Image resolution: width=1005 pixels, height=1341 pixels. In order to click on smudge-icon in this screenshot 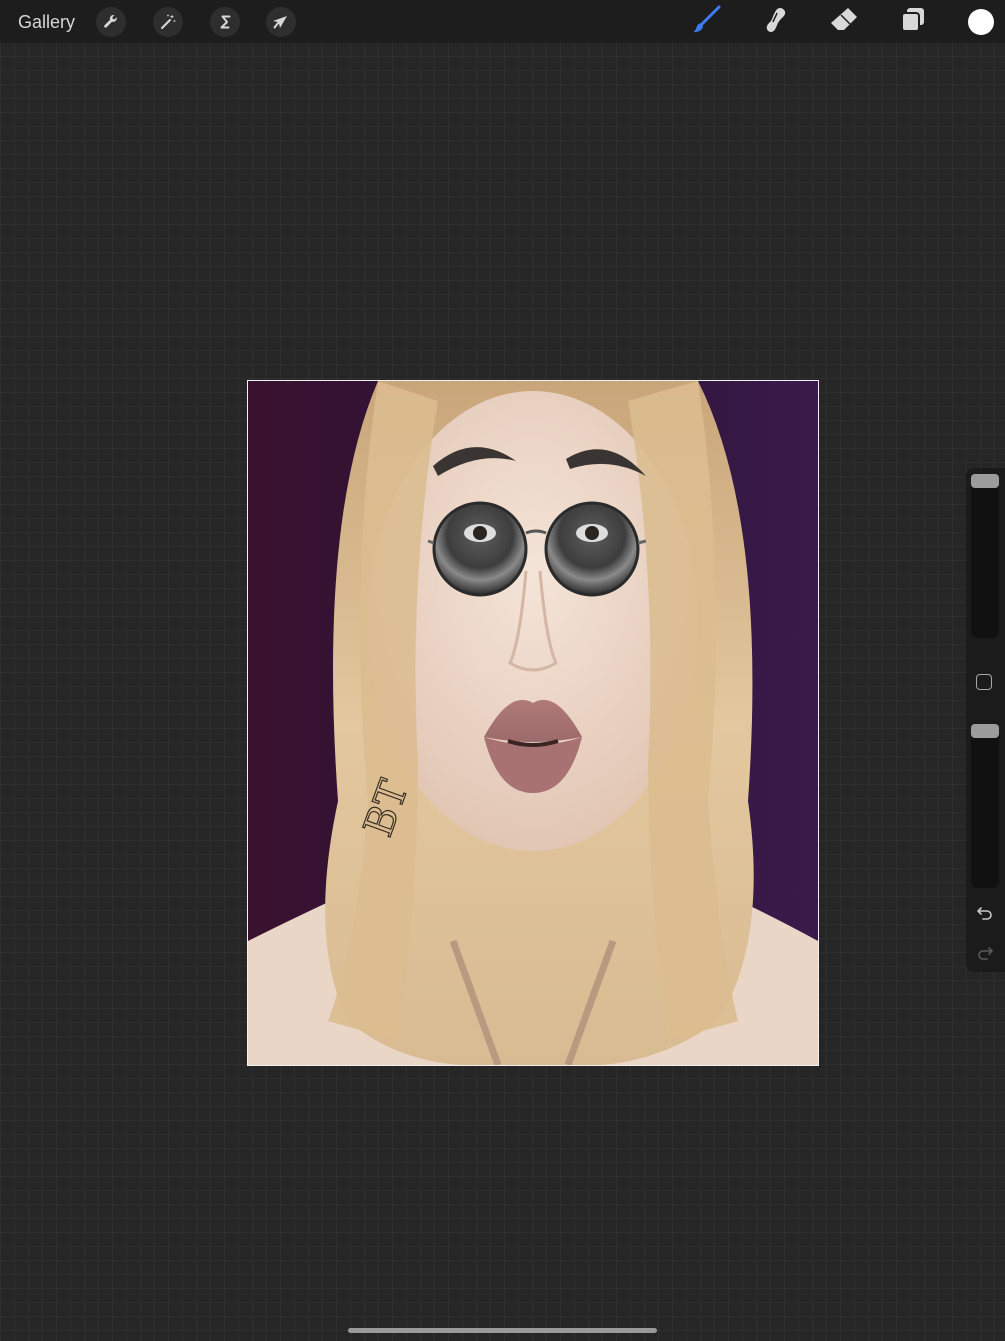, I will do `click(775, 22)`.